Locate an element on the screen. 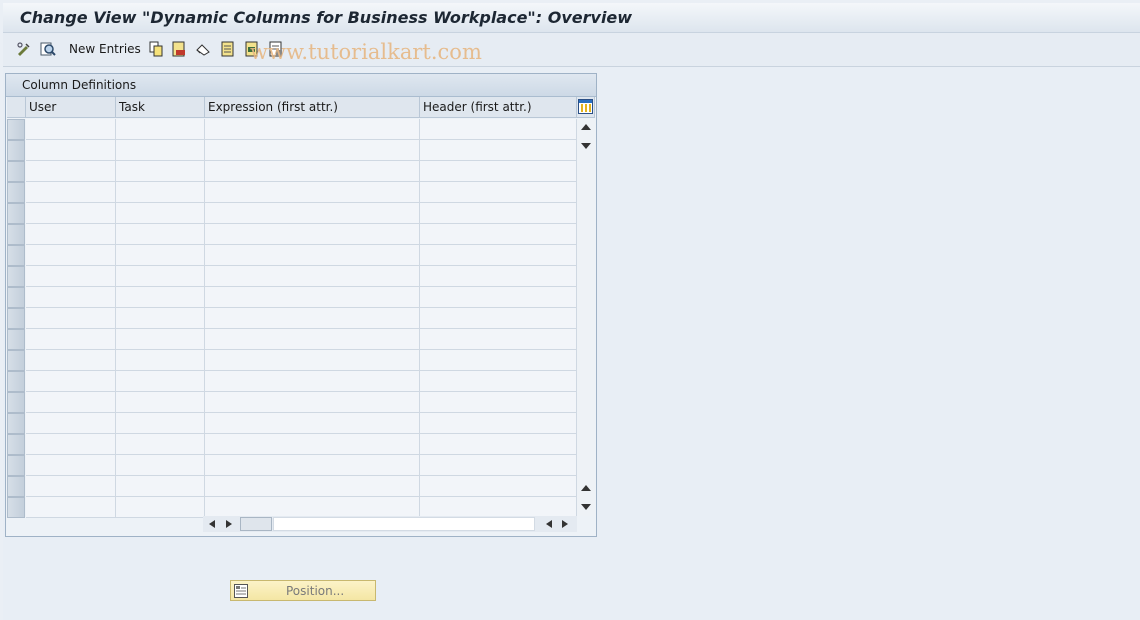 The width and height of the screenshot is (1140, 620). new-entries-button: New Entries is located at coordinates (105, 49).